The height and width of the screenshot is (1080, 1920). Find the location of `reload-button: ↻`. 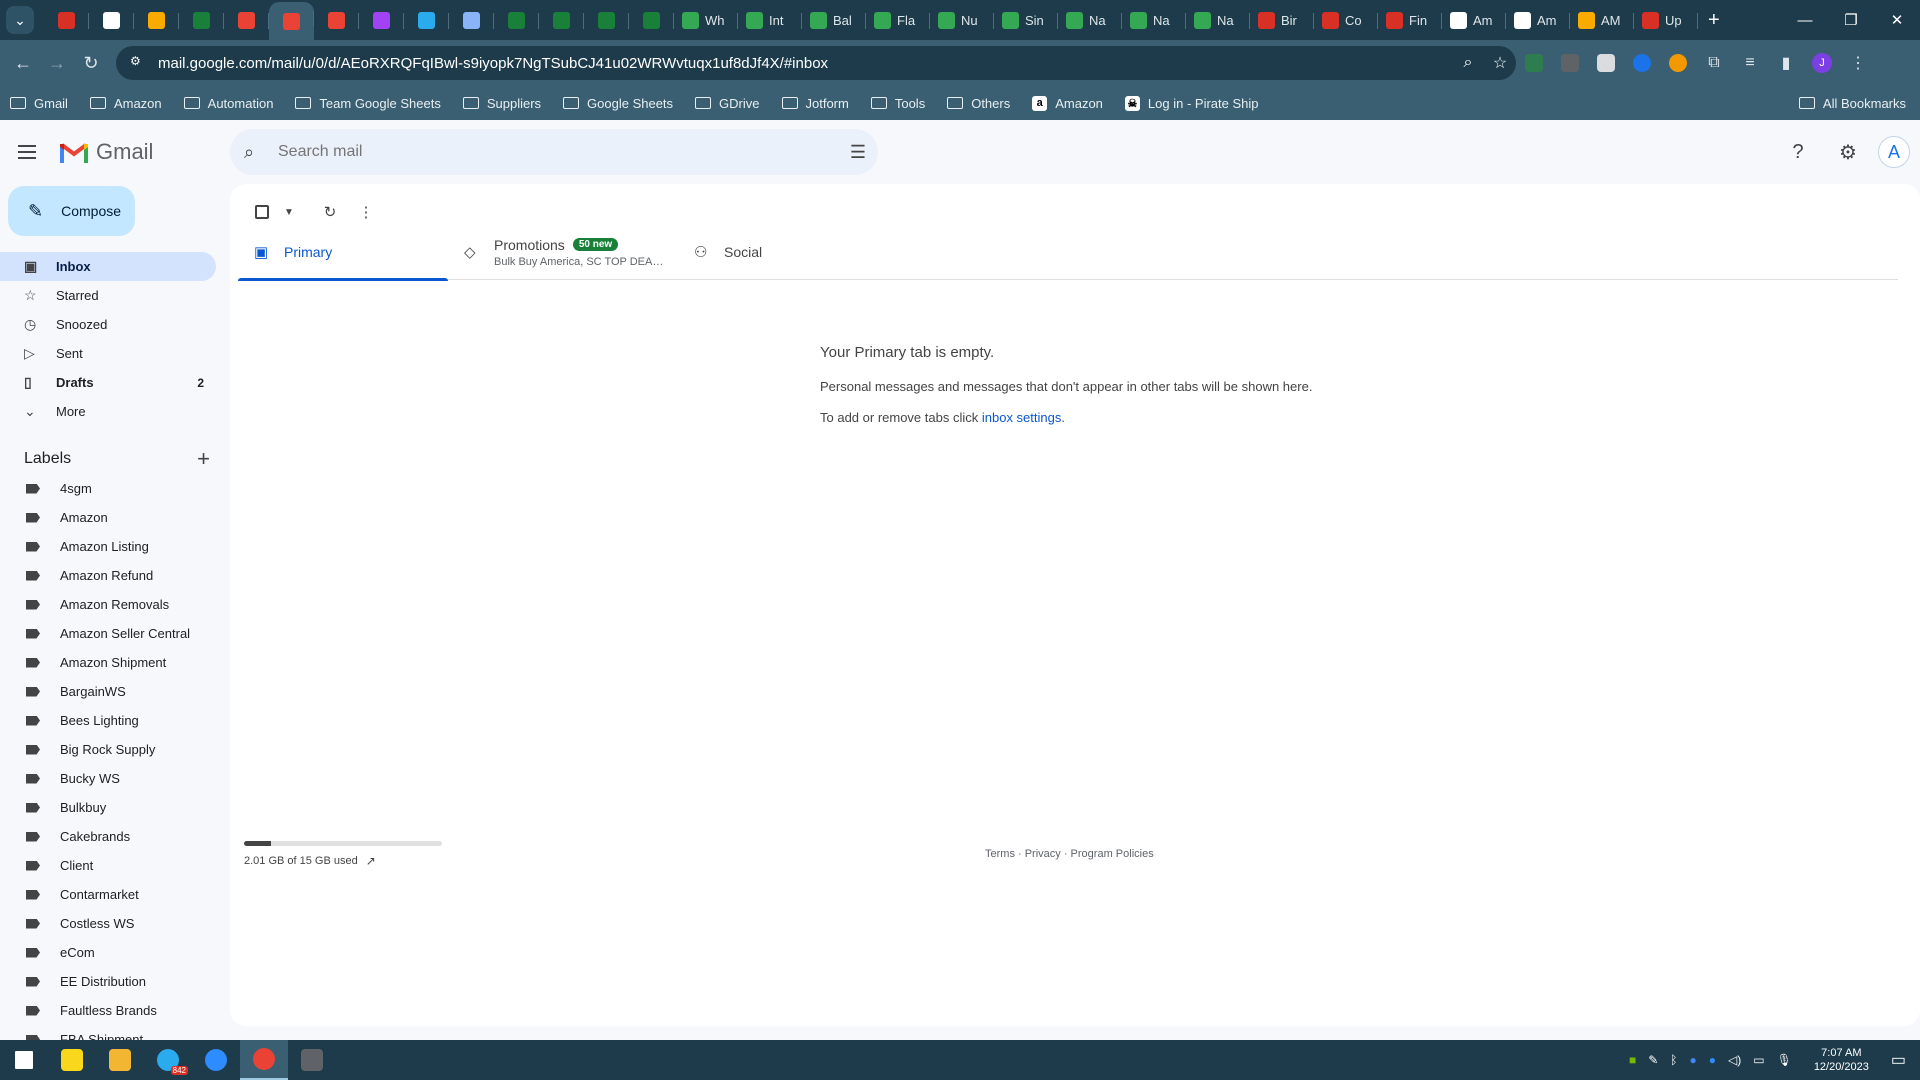

reload-button: ↻ is located at coordinates (91, 63).